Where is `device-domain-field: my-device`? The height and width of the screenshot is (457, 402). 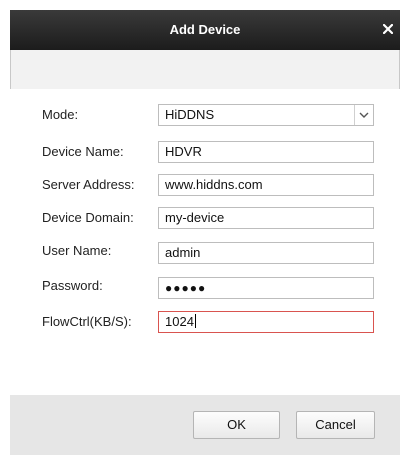
device-domain-field: my-device is located at coordinates (266, 218).